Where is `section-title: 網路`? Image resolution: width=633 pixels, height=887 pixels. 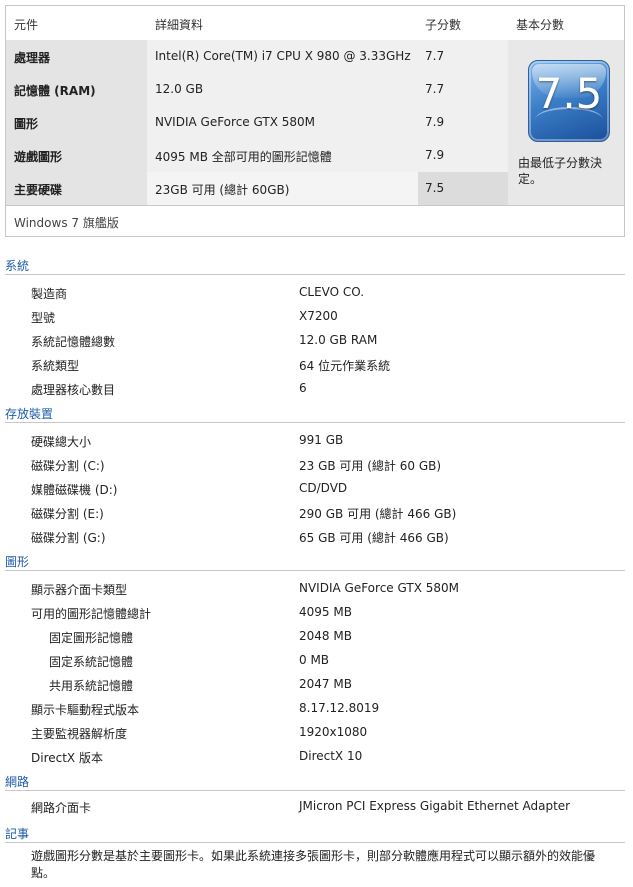 section-title: 網路 is located at coordinates (17, 782).